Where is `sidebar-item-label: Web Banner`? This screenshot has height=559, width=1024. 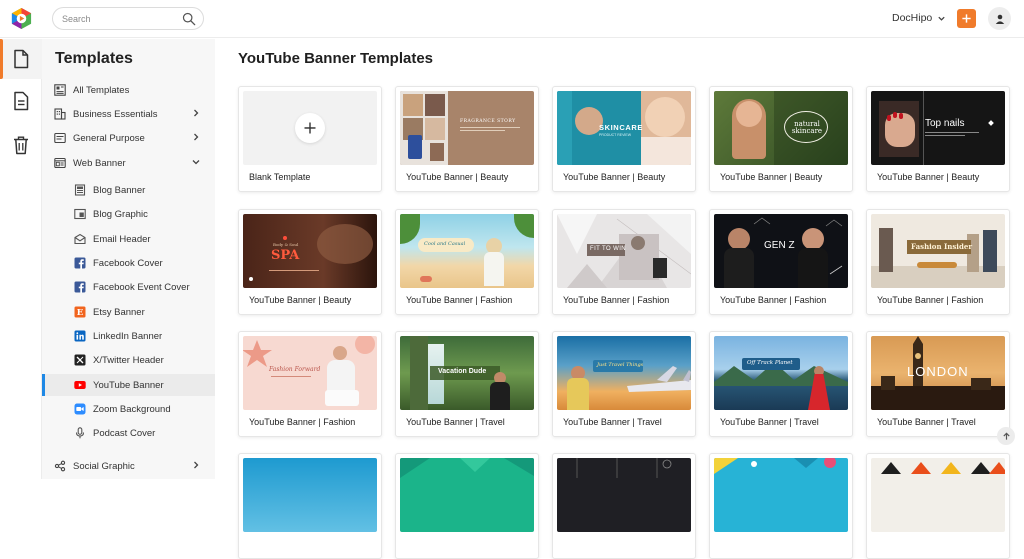
sidebar-item-label: Web Banner is located at coordinates (99, 163).